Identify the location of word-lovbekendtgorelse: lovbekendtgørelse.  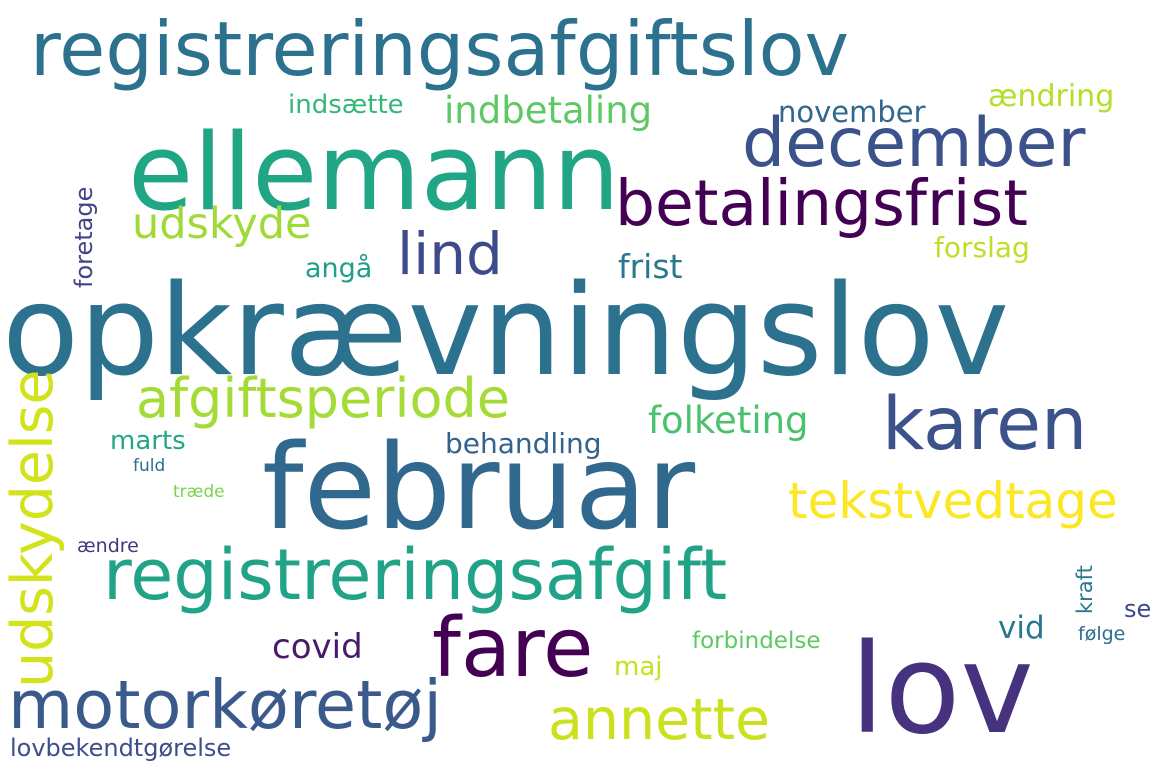
(121, 748).